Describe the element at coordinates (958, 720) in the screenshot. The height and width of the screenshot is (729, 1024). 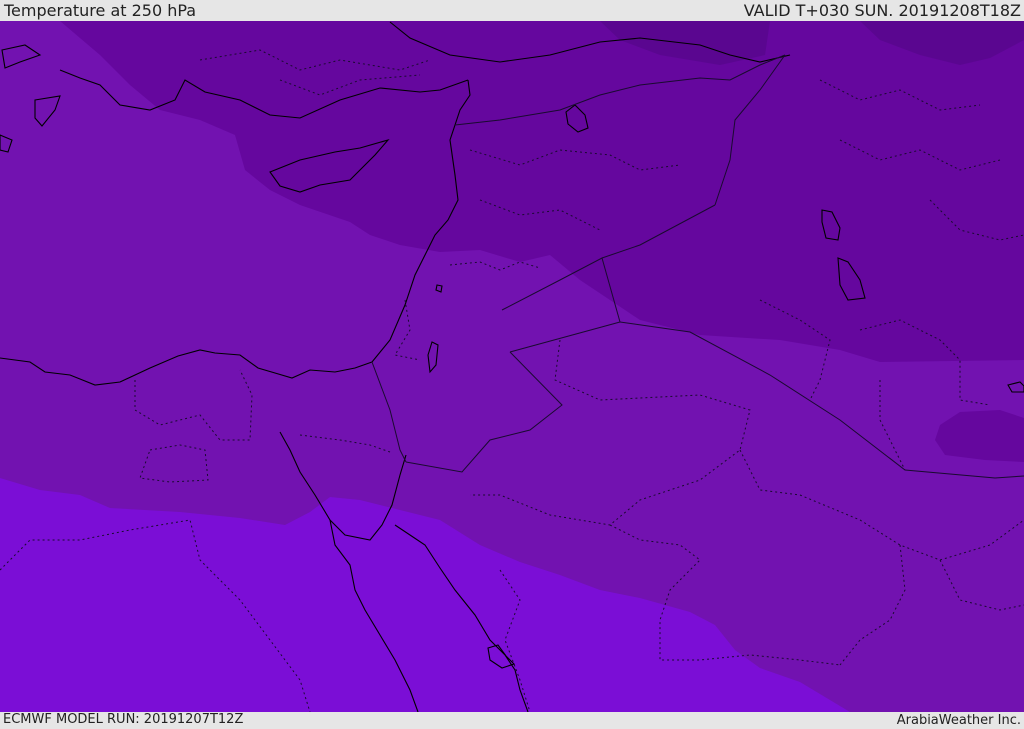
I see `credit-label: ArabiaWeather Inc.` at that location.